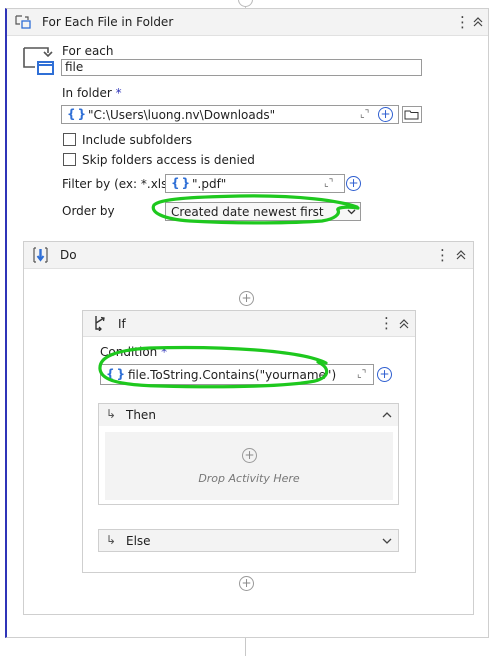 Image resolution: width=495 pixels, height=656 pixels. Describe the element at coordinates (87, 93) in the screenshot. I see `in-folder-text: In folder` at that location.